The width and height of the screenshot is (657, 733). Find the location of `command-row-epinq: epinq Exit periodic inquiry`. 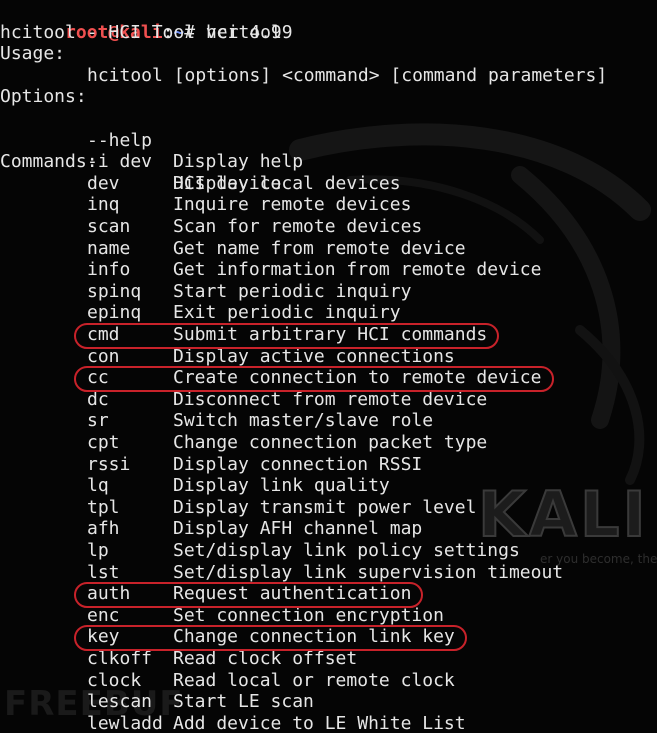

command-row-epinq: epinq Exit periodic inquiry is located at coordinates (328, 313).